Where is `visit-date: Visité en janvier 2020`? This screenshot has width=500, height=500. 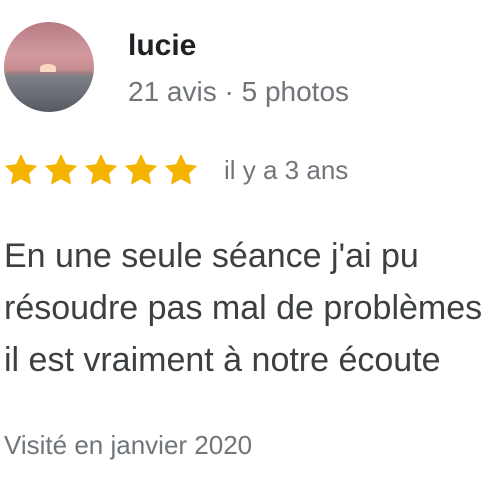 visit-date: Visité en janvier 2020 is located at coordinates (128, 445).